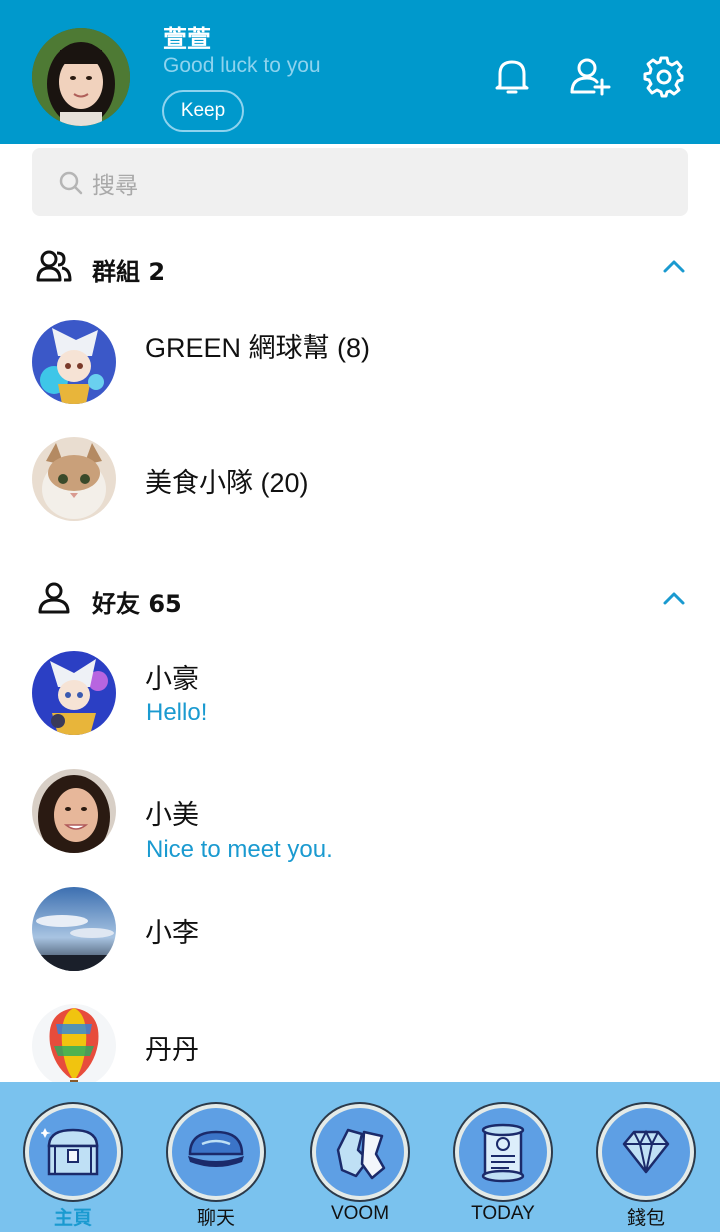 This screenshot has height=1232, width=720. I want to click on friend-name: 小李, so click(172, 933).